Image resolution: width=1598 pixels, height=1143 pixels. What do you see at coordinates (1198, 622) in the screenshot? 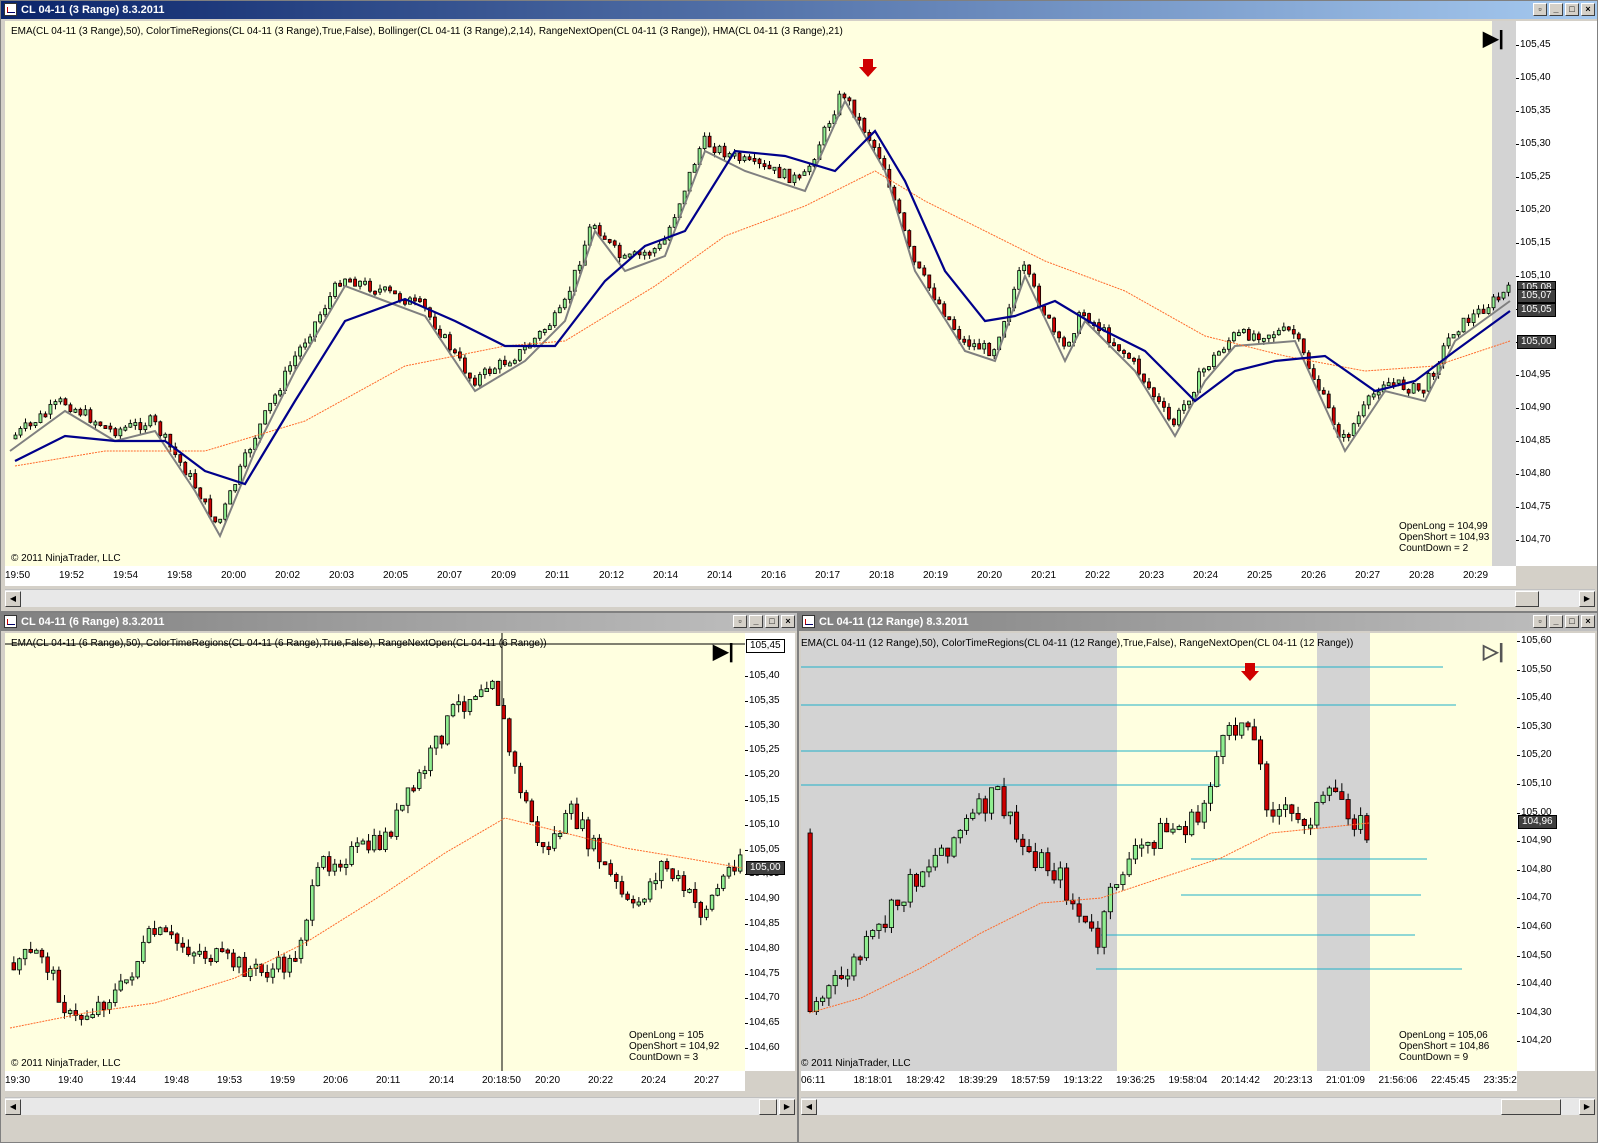
I see `title-bar: CL 04-11 (12 Range) 8.3.2011 ▫ _ □ ×` at bounding box center [1198, 622].